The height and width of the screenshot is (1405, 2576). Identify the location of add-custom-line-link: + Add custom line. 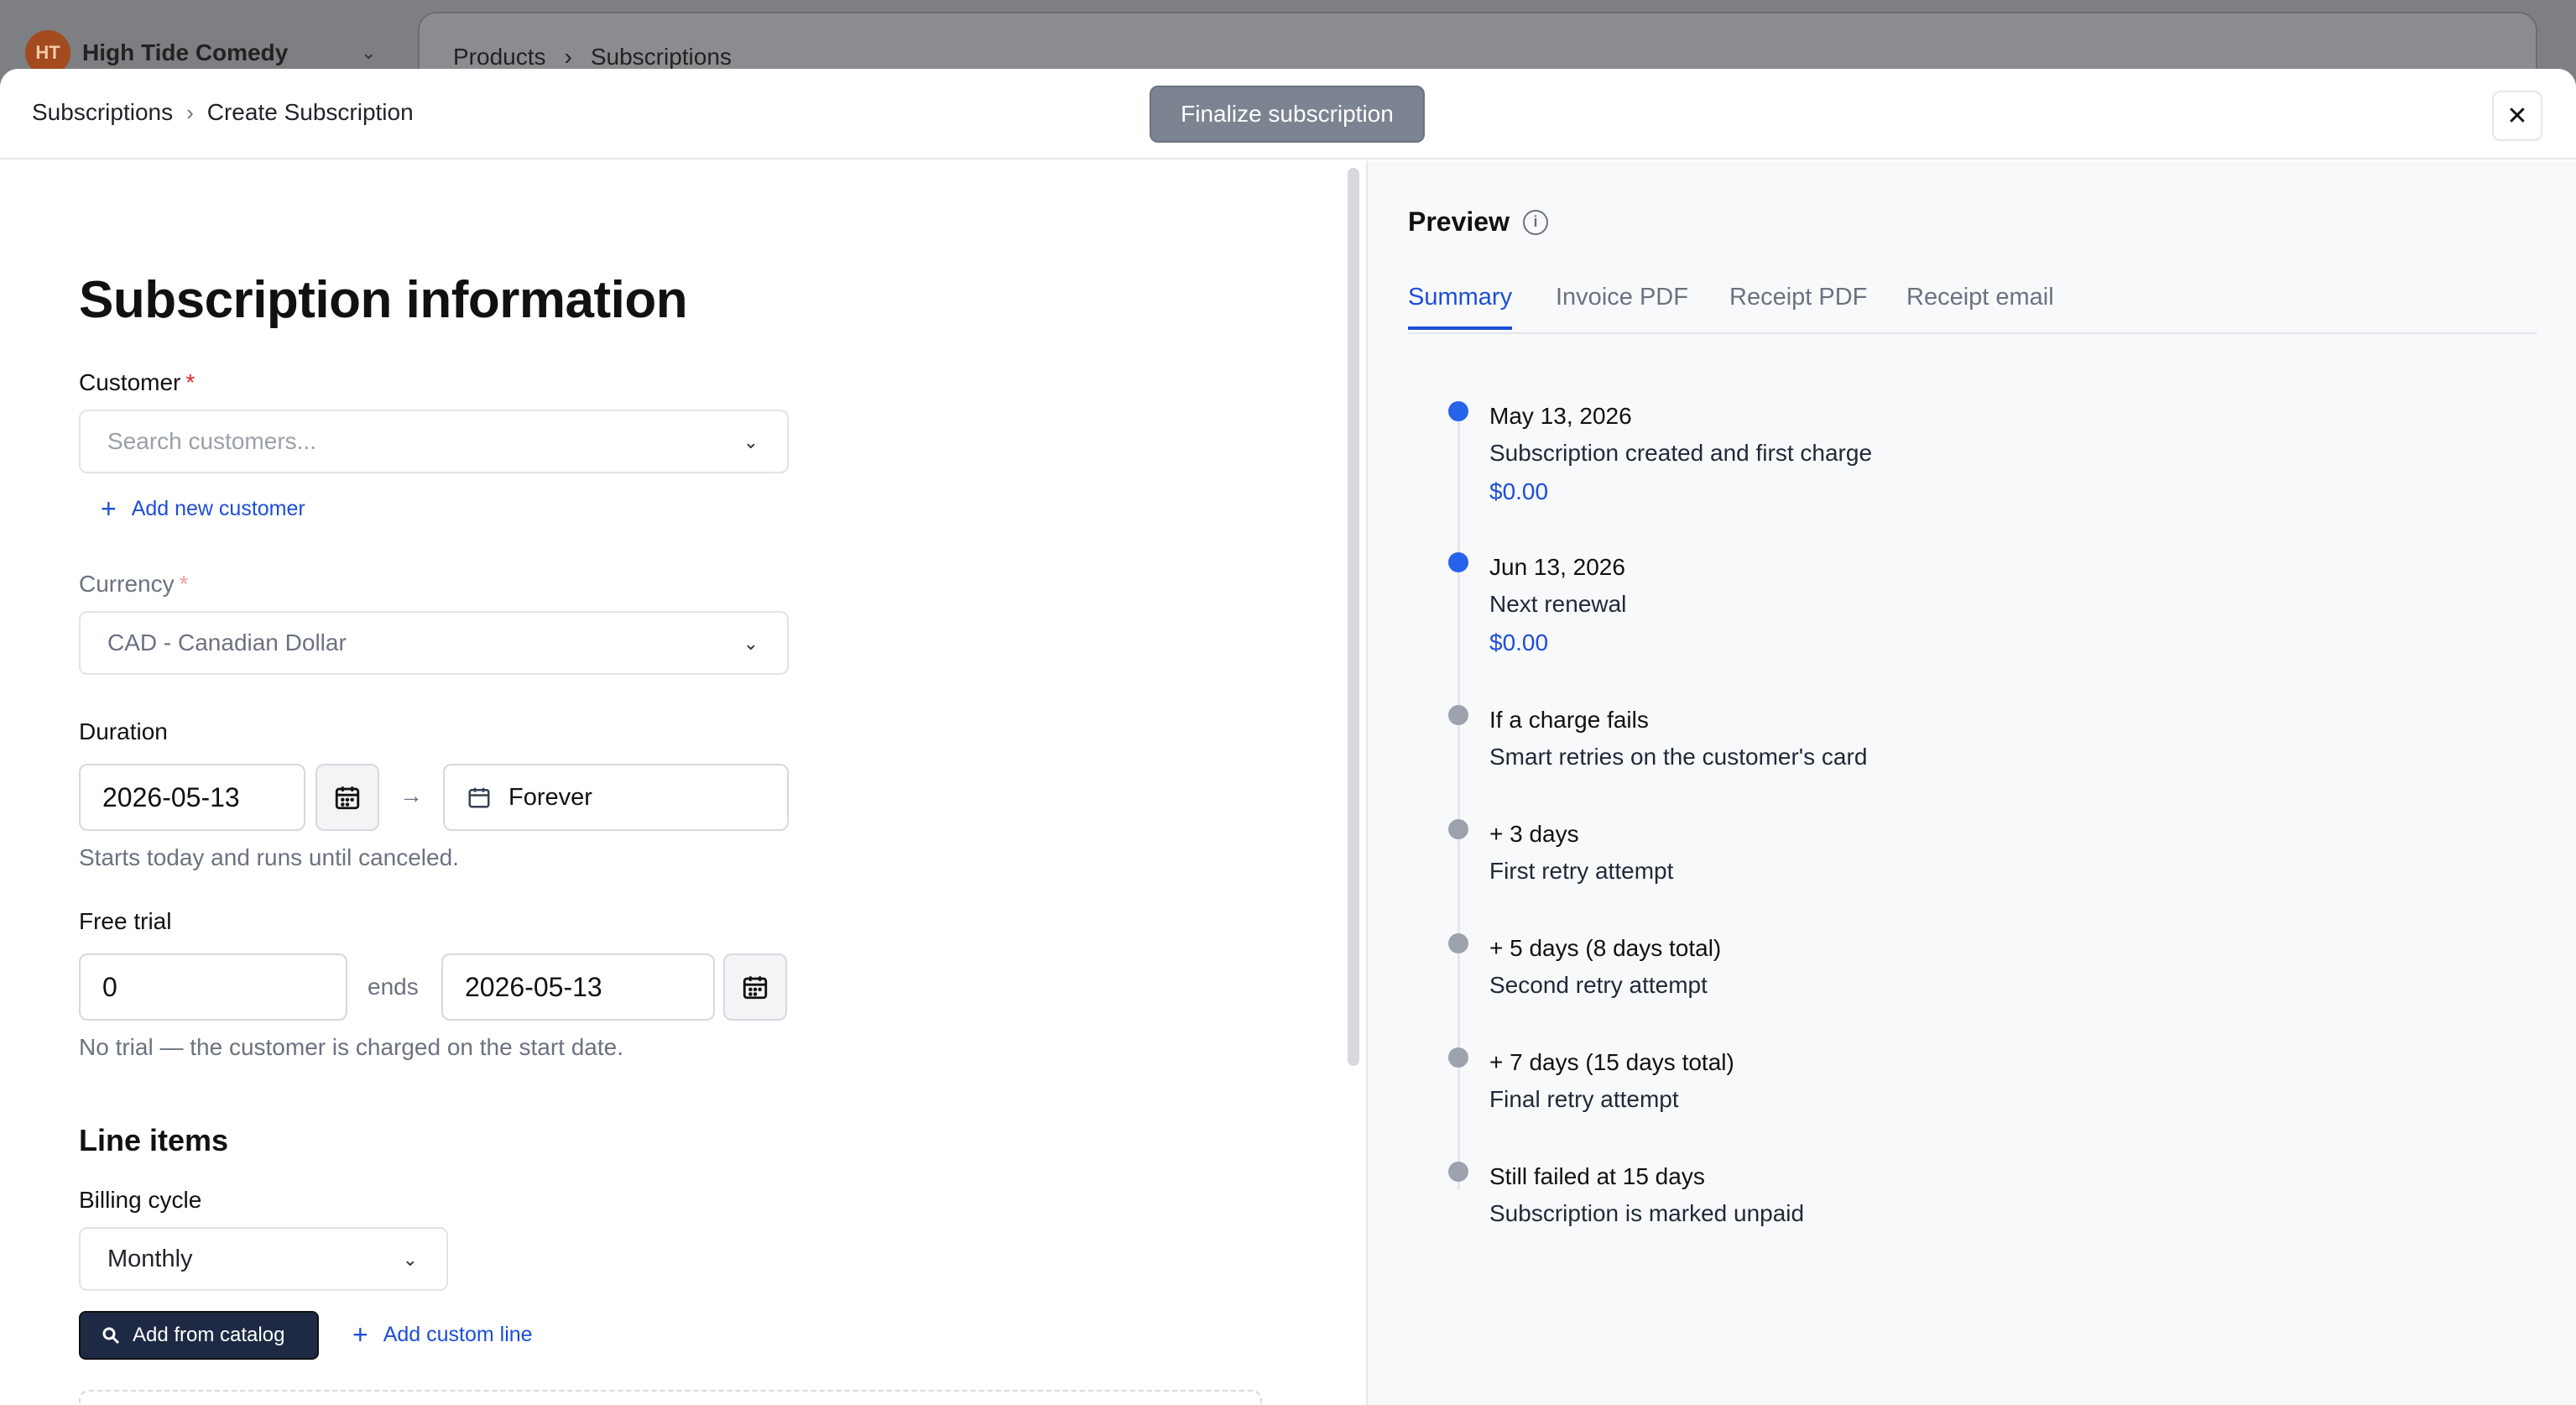
(442, 1334).